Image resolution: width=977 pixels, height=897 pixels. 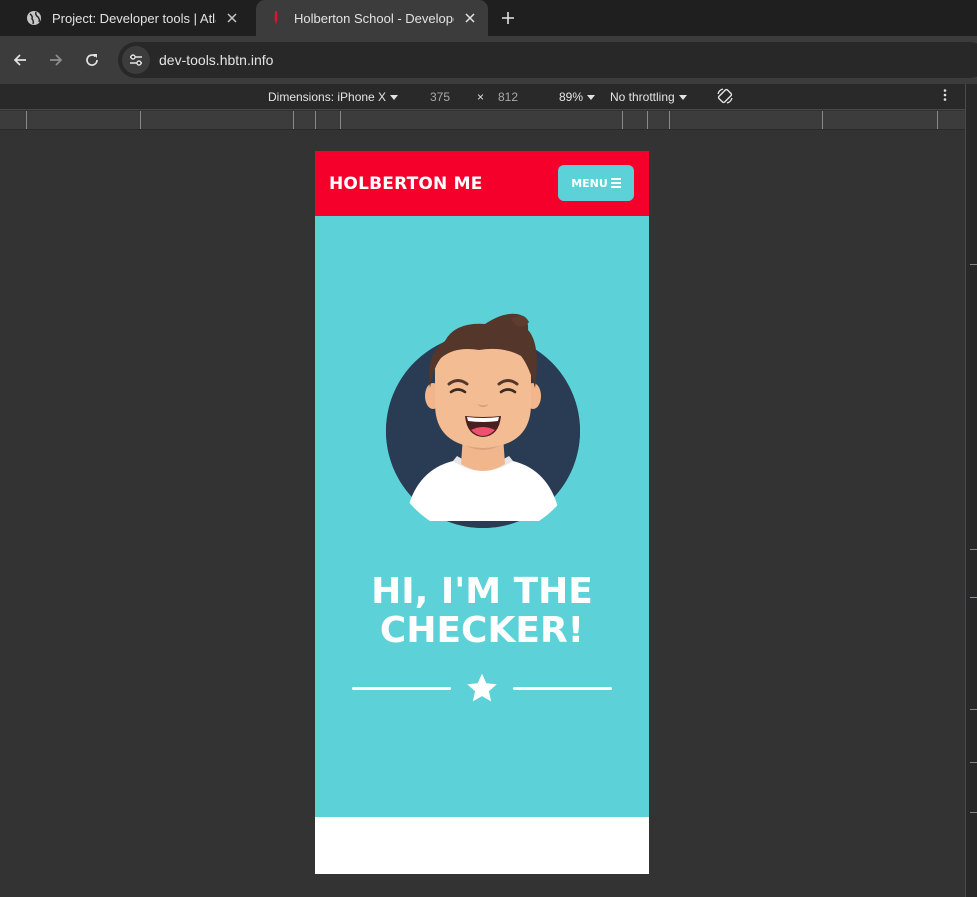 I want to click on more-options-kebab-icon, so click(x=945, y=95).